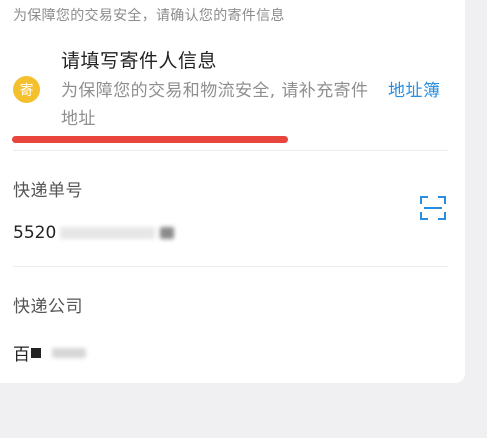 Image resolution: width=487 pixels, height=438 pixels. I want to click on security-notice: 为保障您的交易安全，请确认您的寄件信息, so click(149, 16).